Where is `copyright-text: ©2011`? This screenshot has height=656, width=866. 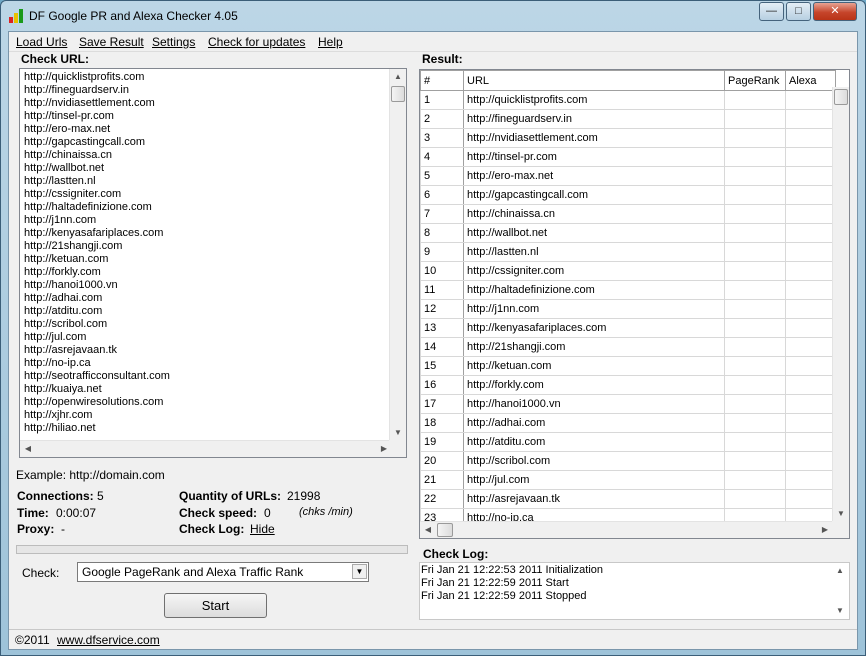
copyright-text: ©2011 is located at coordinates (32, 640).